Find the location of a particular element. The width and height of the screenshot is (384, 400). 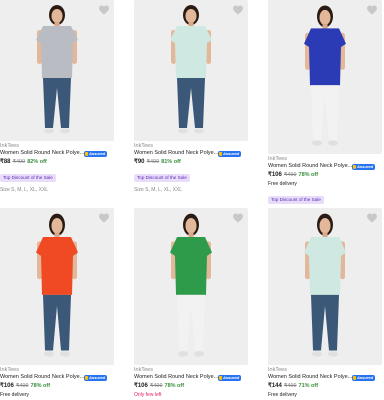

product-discount: 71% off is located at coordinates (308, 386).